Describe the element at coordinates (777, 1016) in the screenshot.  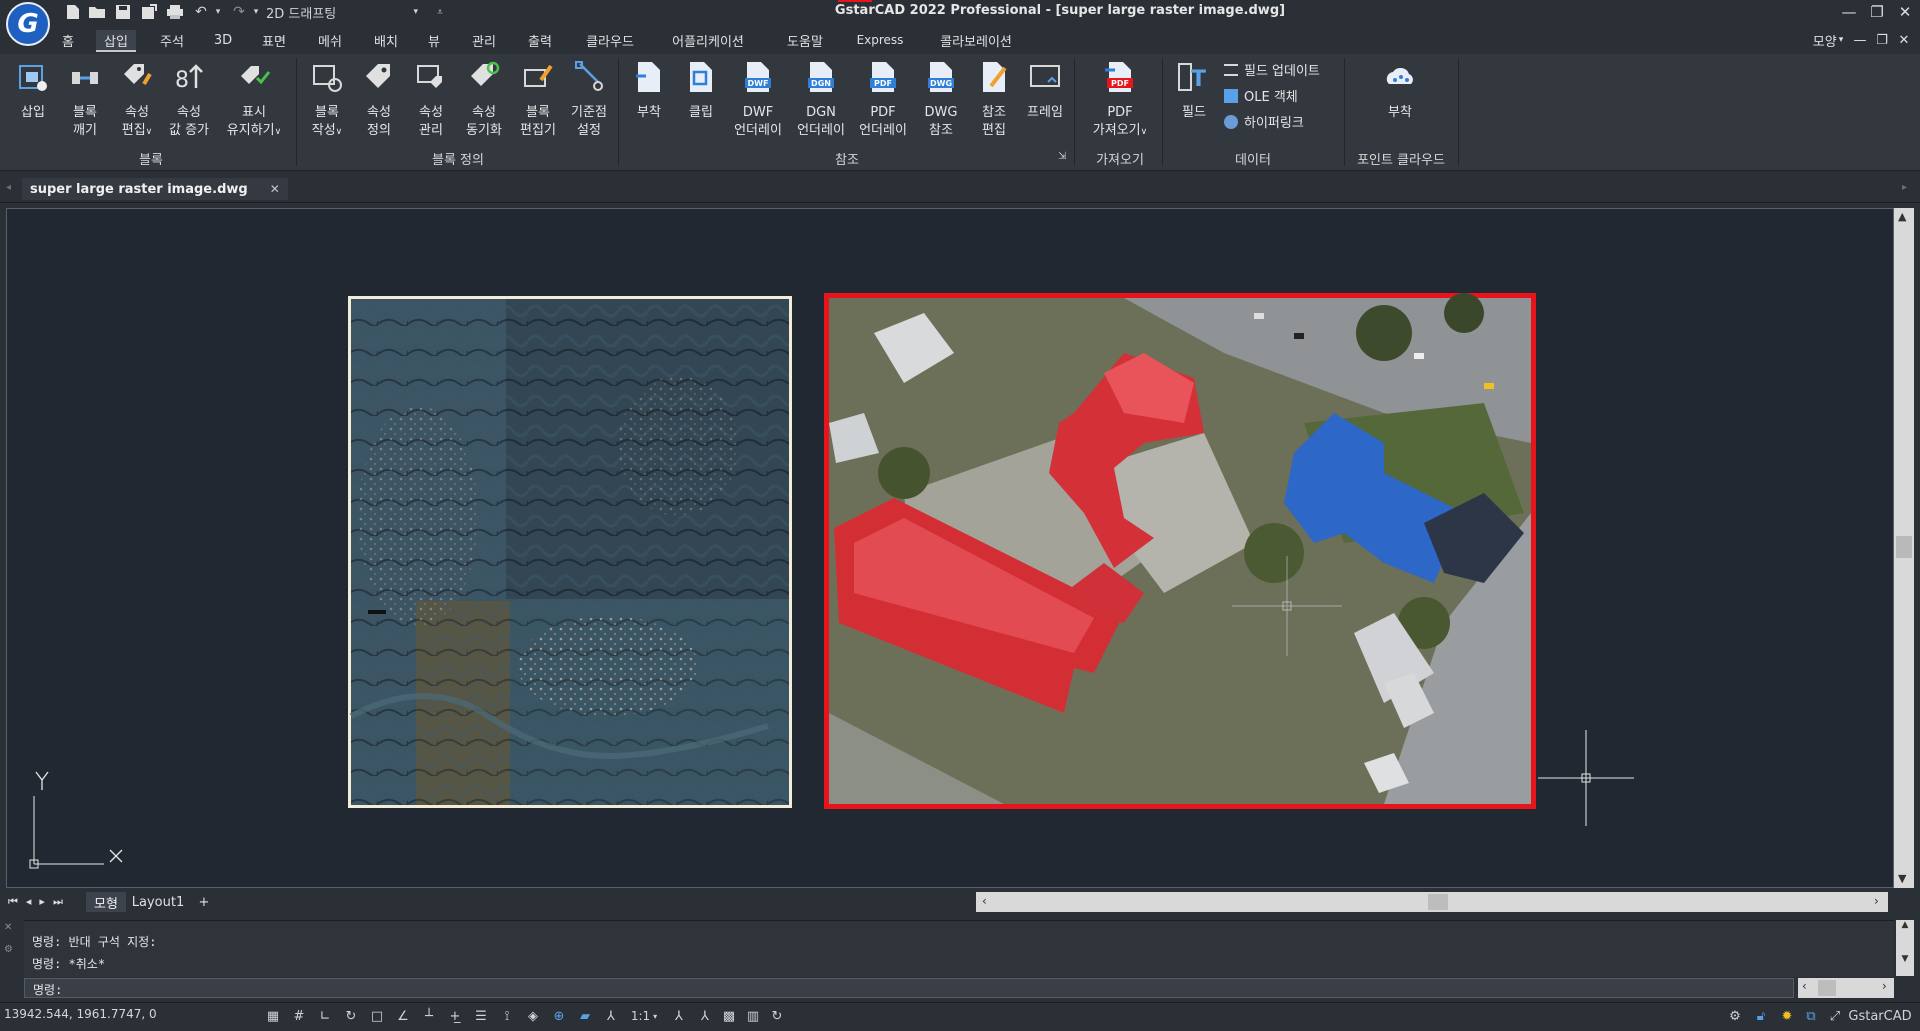
I see `cycle-icon: ↻` at that location.